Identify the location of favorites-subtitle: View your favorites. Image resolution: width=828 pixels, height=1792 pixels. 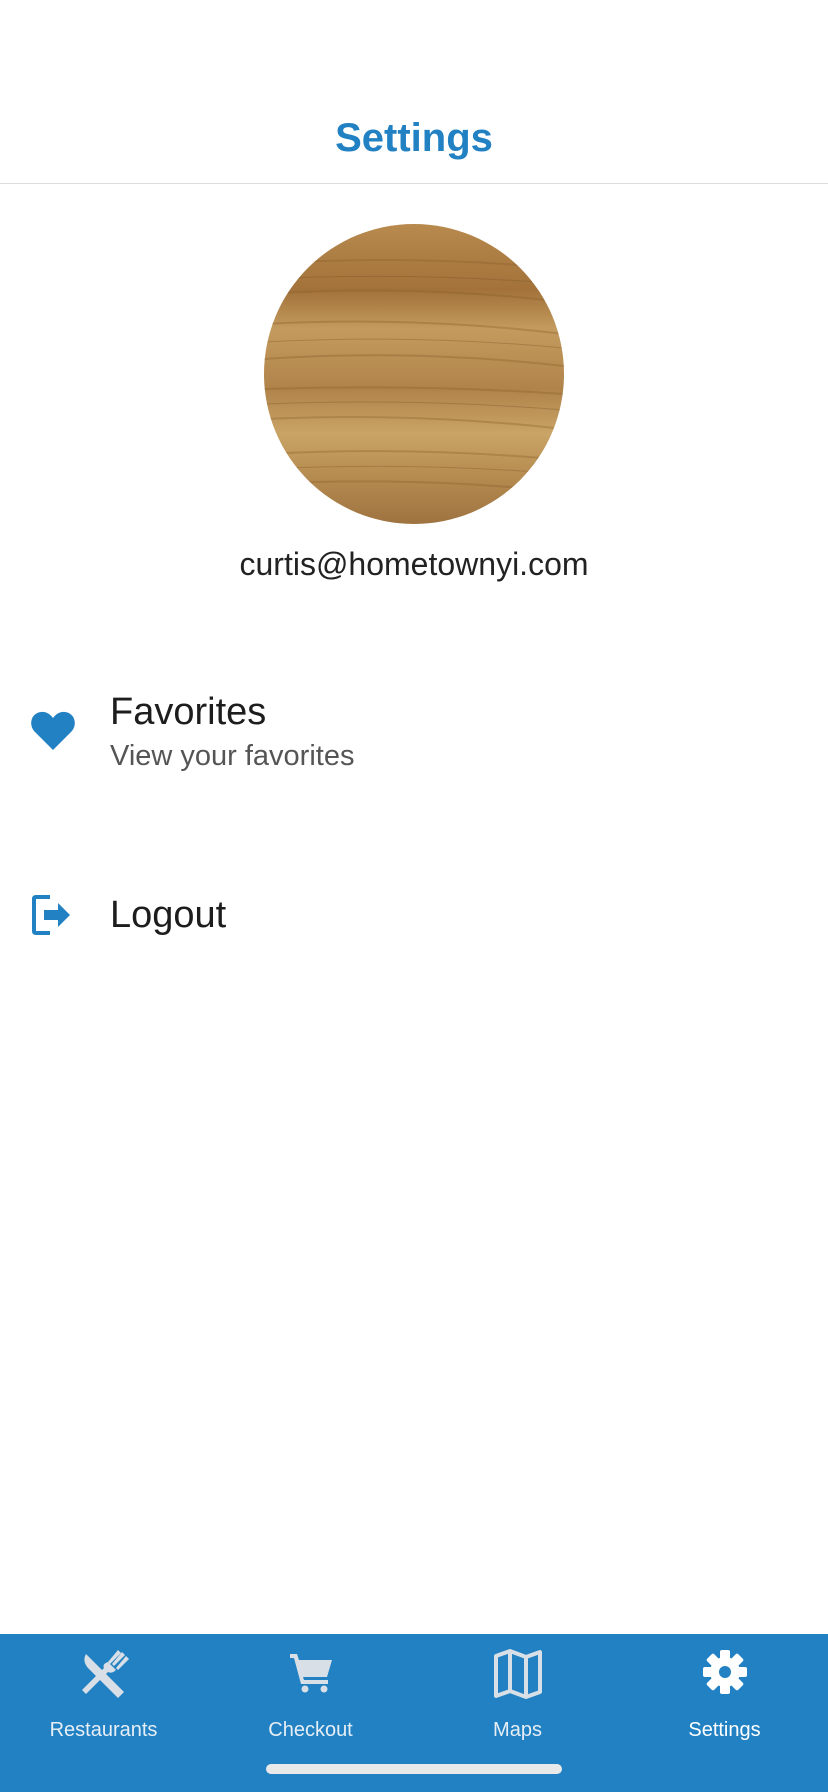
(232, 756).